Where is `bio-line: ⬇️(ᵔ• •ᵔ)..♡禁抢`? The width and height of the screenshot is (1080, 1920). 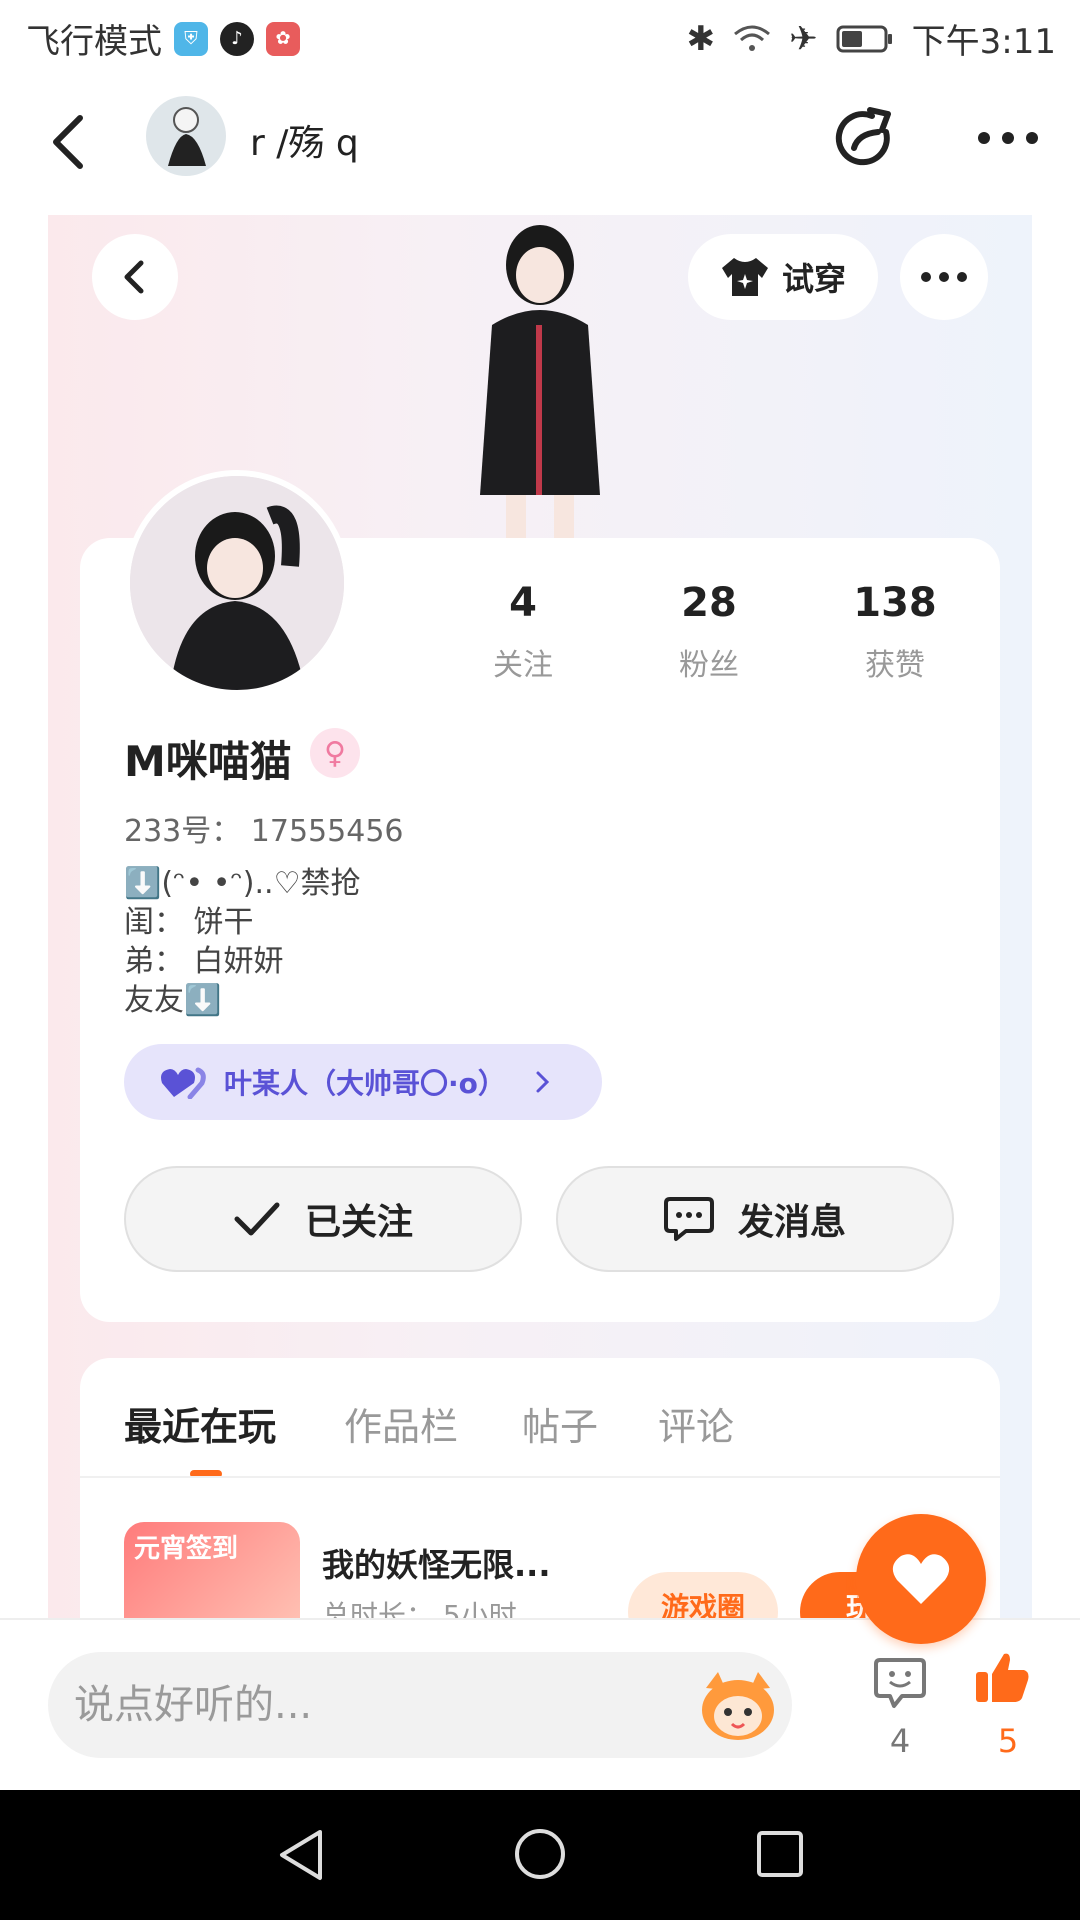
bio-line: ⬇️(ᵔ• •ᵔ)..♡禁抢 is located at coordinates (242, 883).